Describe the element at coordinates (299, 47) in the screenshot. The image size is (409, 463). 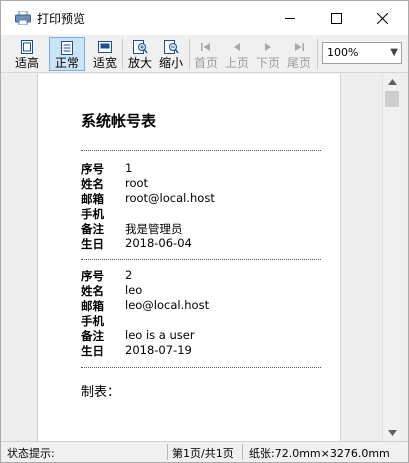
I see `last-page-icon` at that location.